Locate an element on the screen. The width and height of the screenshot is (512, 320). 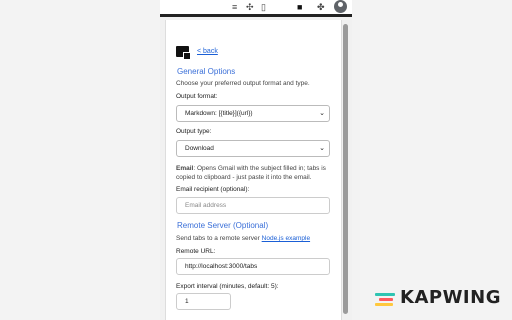
output-format-label: Output format: is located at coordinates (197, 96).